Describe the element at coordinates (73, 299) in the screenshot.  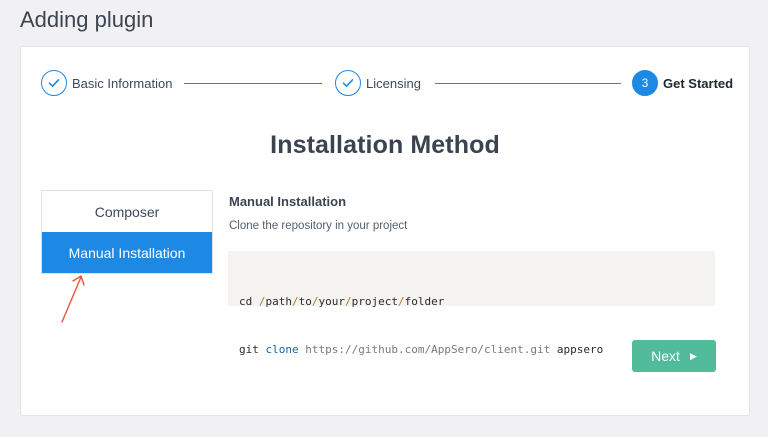
I see `annotation-arrow-icon` at that location.